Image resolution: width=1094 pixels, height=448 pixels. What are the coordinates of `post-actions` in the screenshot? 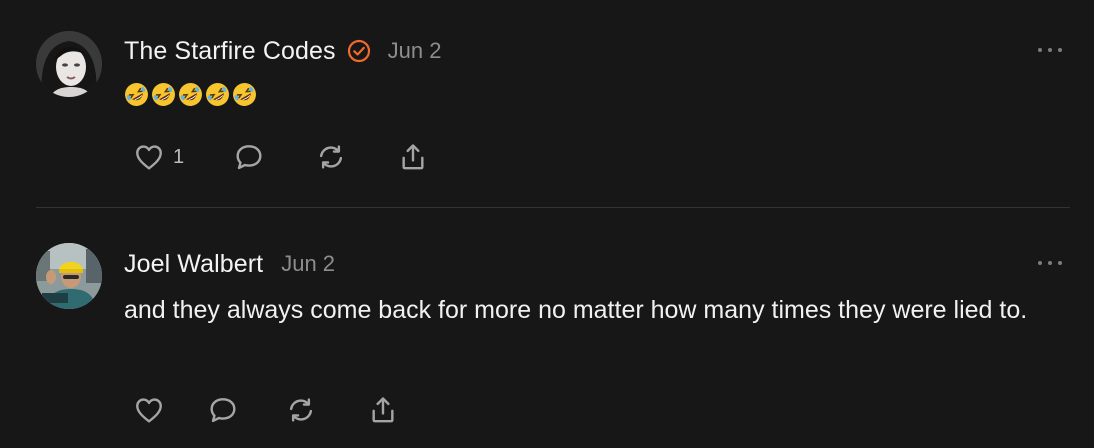 It's located at (266, 410).